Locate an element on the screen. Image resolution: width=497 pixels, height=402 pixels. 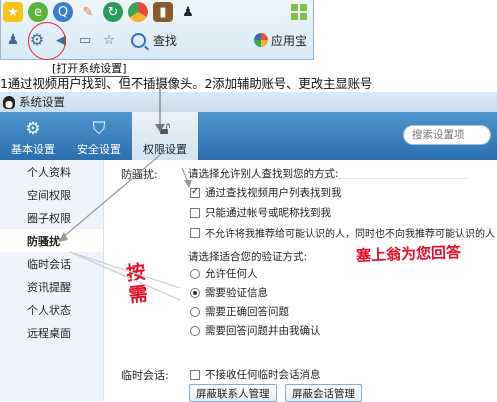
option-label: 允许任何人 is located at coordinates (231, 274).